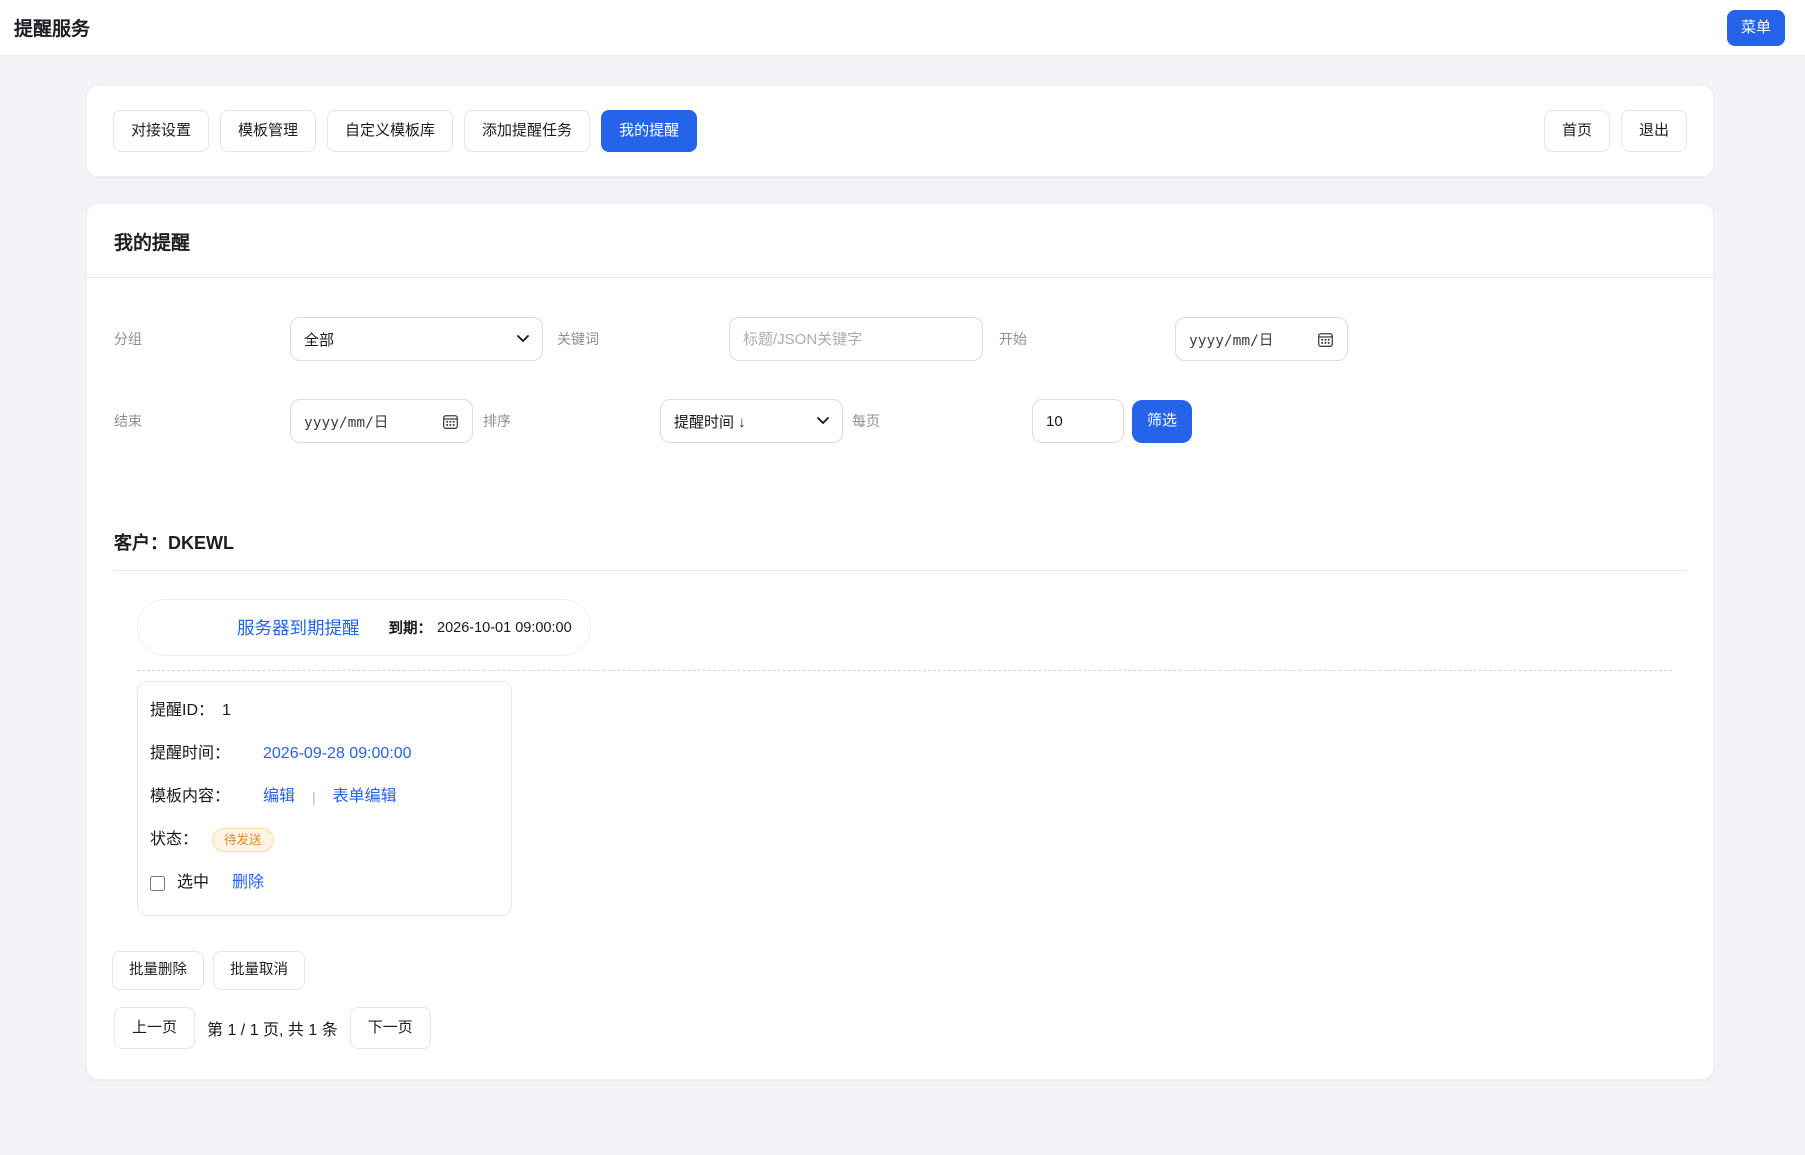  What do you see at coordinates (497, 421) in the screenshot?
I see `sort-label: 排序` at bounding box center [497, 421].